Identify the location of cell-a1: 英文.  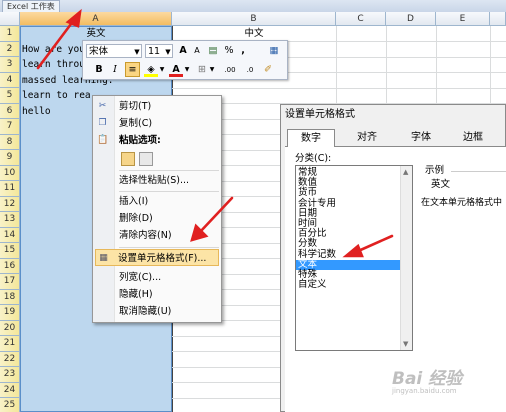
(96, 33).